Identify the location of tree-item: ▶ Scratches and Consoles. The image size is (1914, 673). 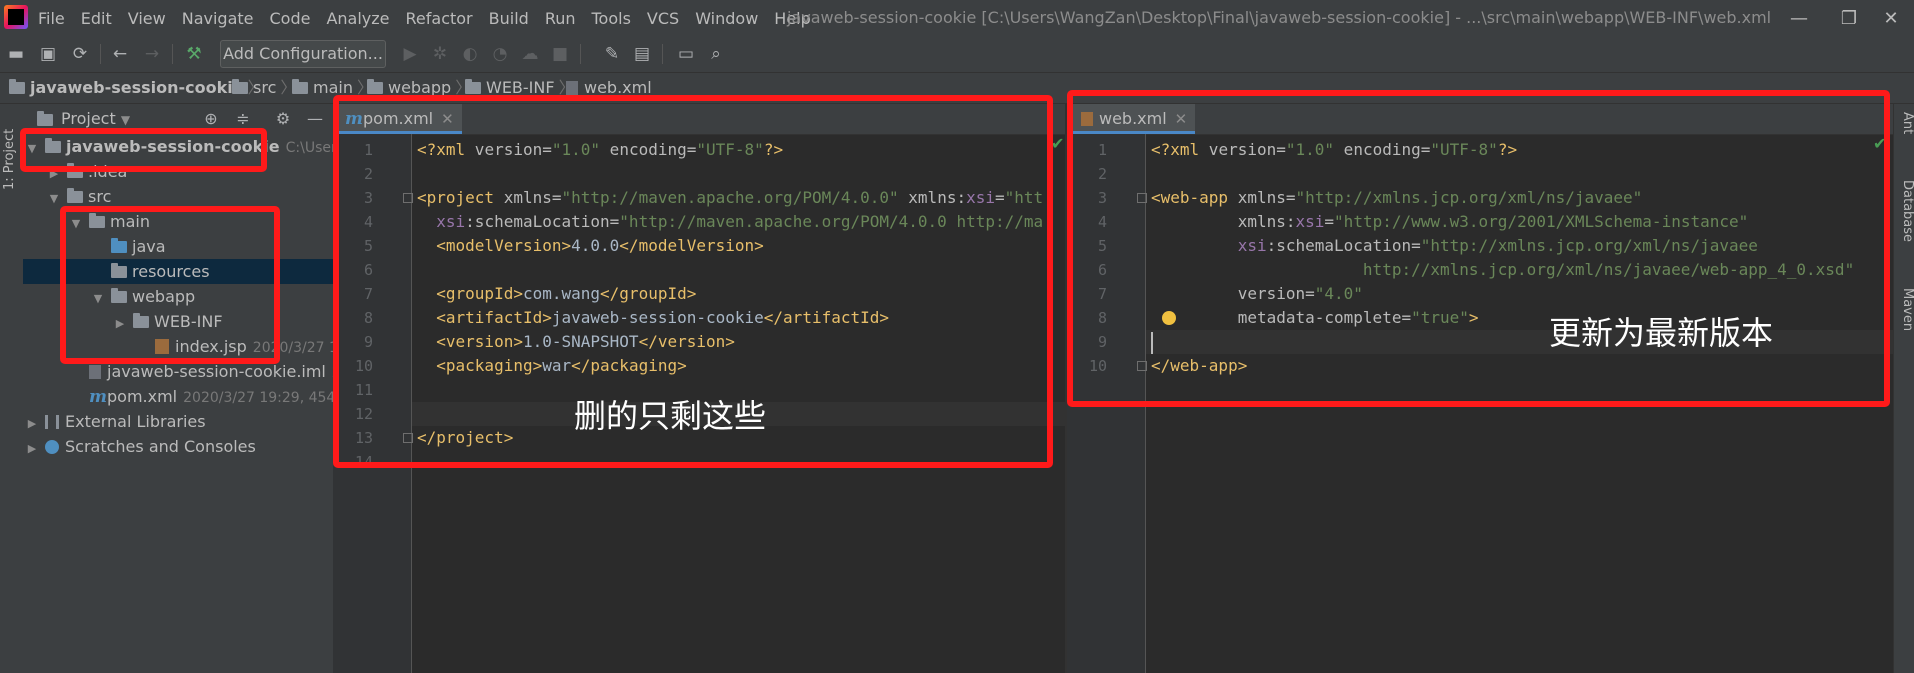
(179, 446).